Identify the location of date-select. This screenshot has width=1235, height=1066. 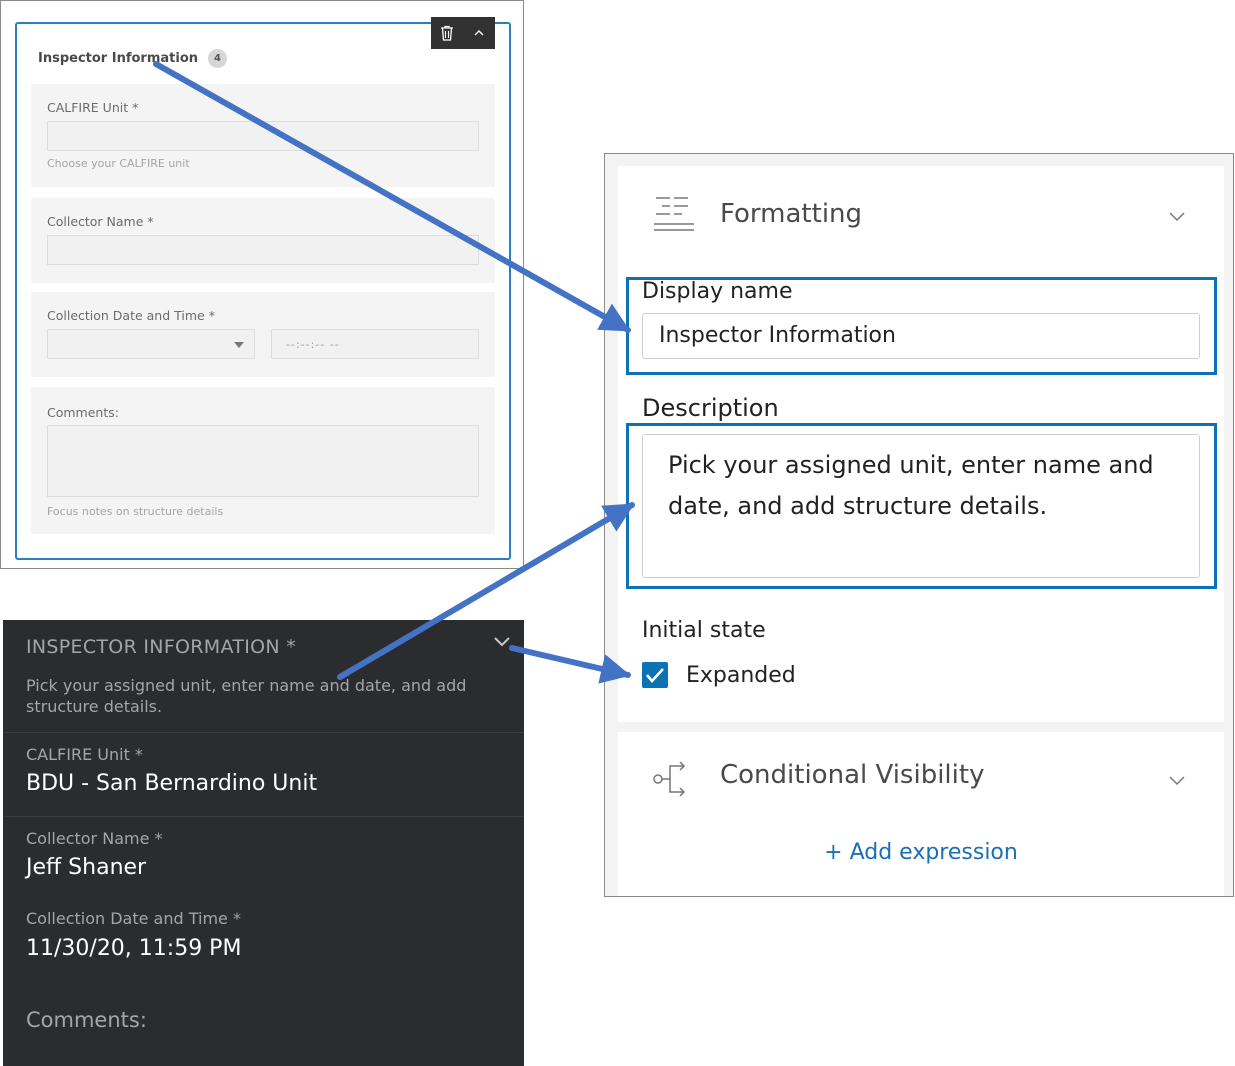
(151, 344).